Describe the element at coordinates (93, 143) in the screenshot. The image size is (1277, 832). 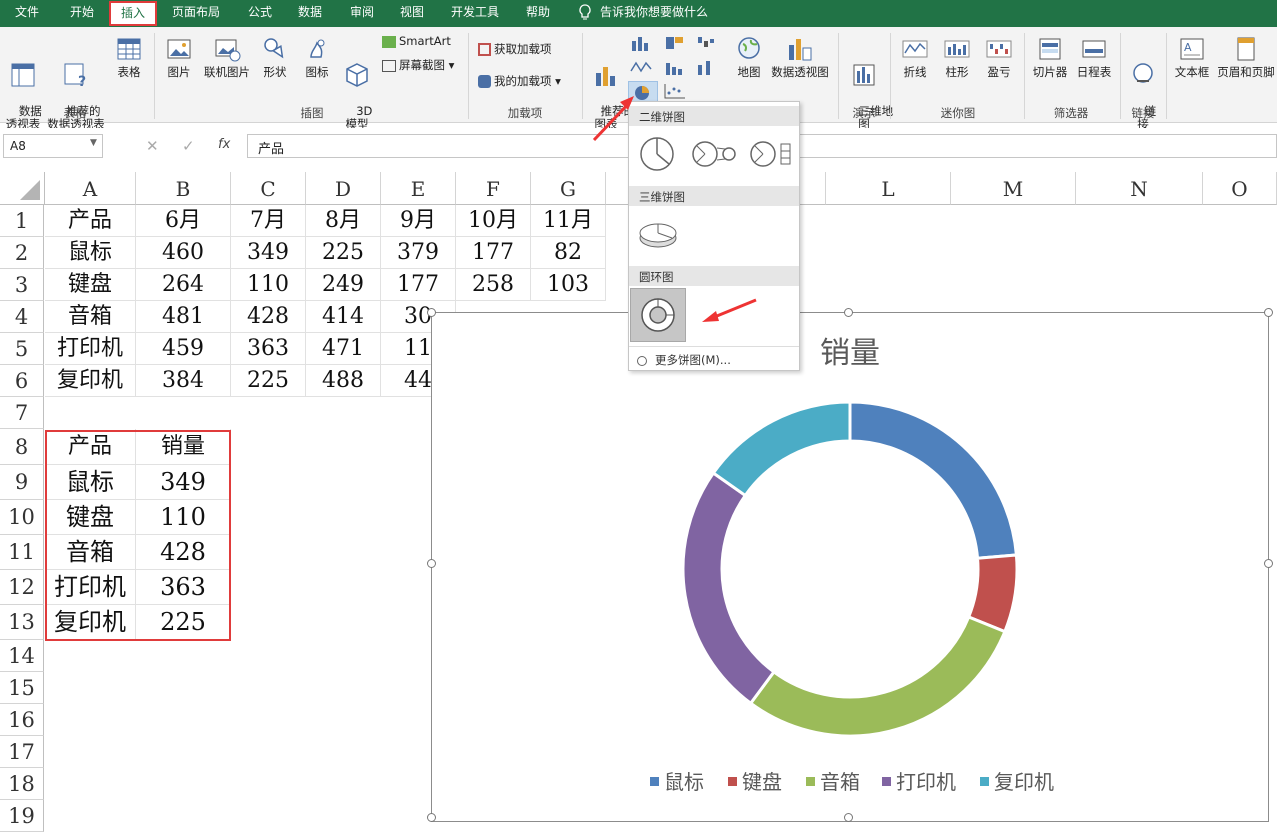
I see `chevron-down-icon: ▼` at that location.